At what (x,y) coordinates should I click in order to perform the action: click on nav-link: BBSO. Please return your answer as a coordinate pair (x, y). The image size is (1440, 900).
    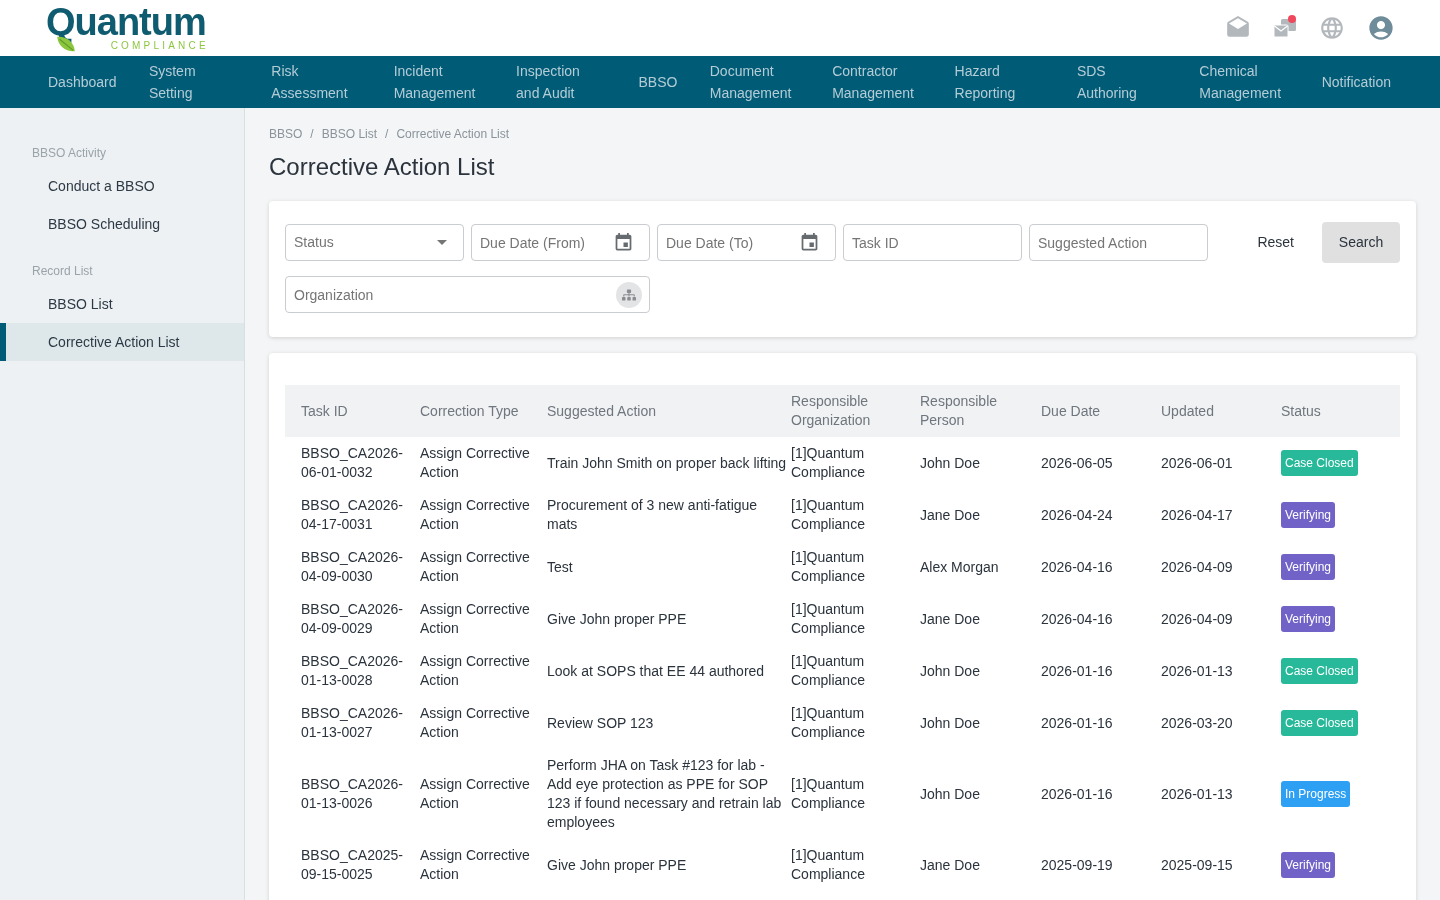
    Looking at the image, I should click on (658, 82).